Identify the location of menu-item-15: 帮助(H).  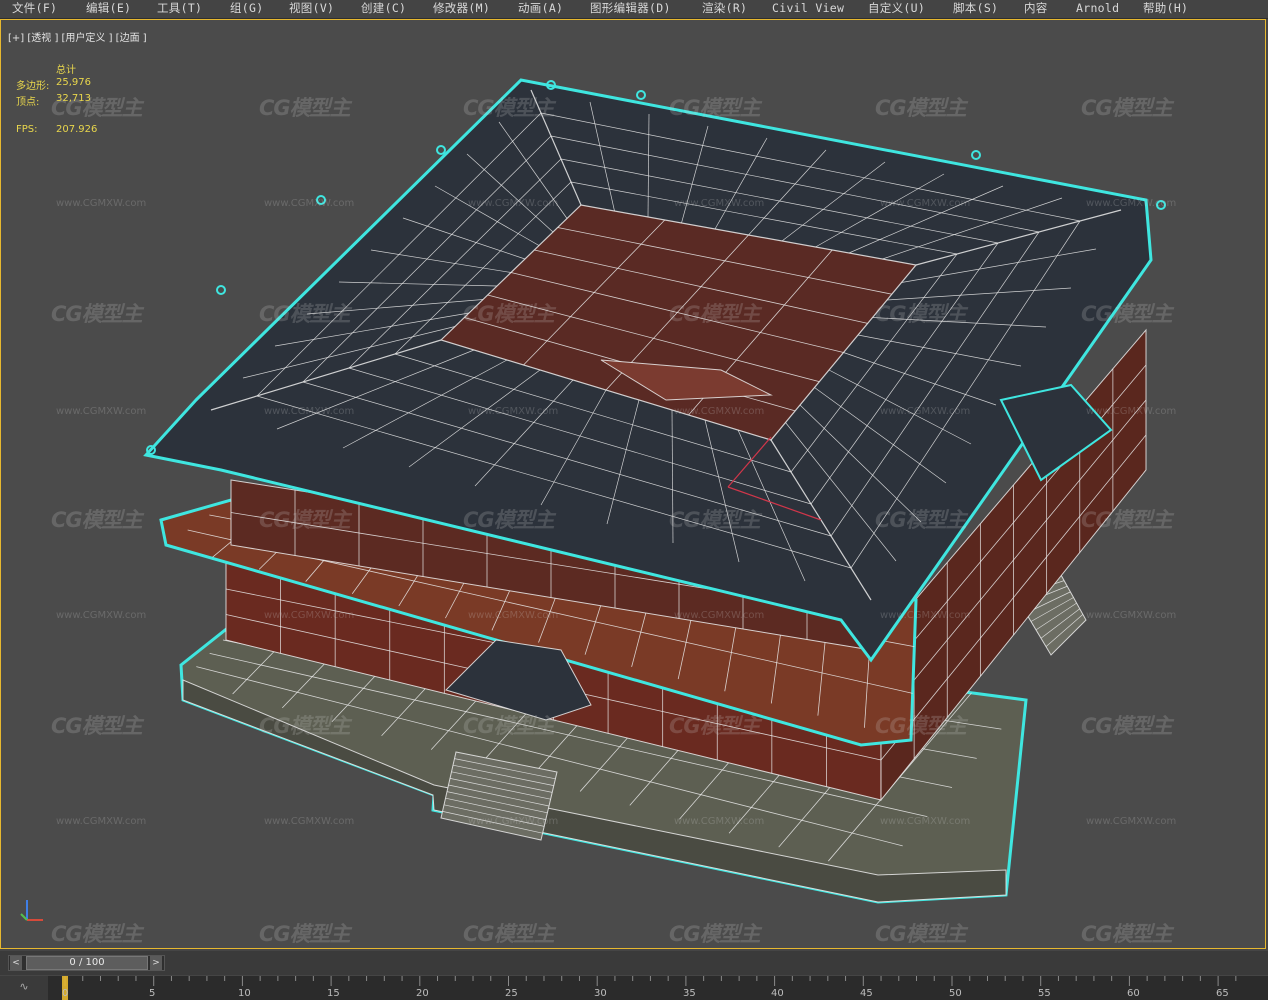
(1165, 9).